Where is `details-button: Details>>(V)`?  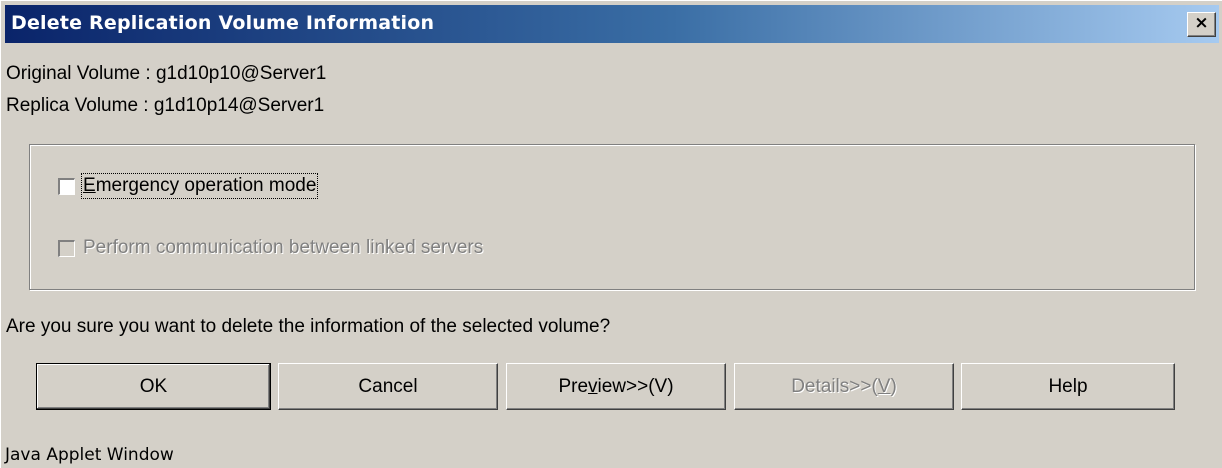 details-button: Details>>(V) is located at coordinates (844, 386).